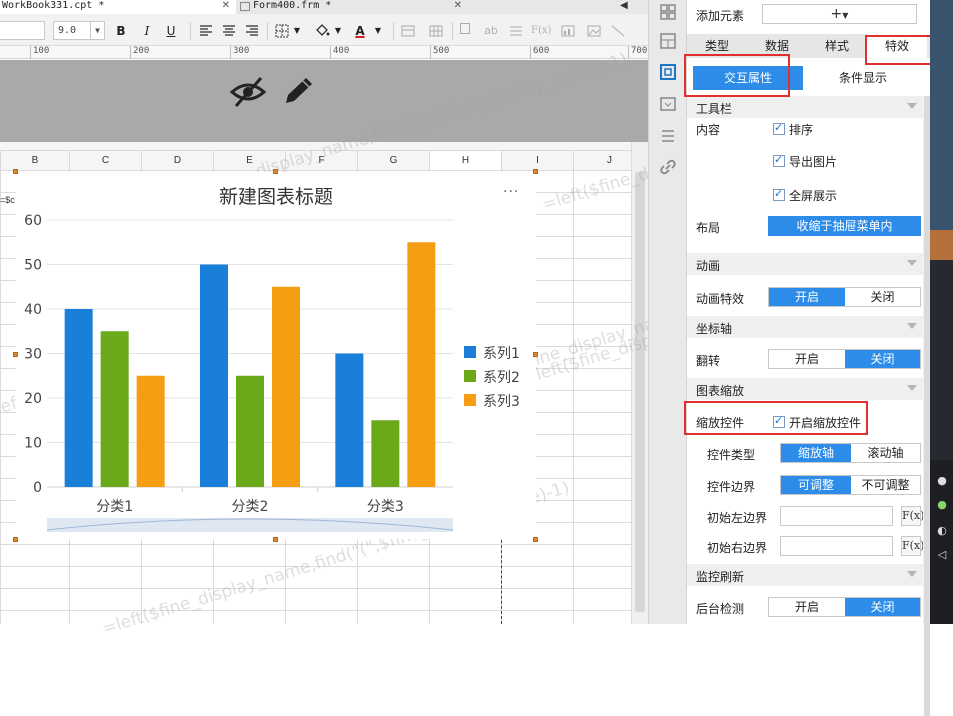 Image resolution: width=953 pixels, height=716 pixels. Describe the element at coordinates (594, 31) in the screenshot. I see `image-icon` at that location.